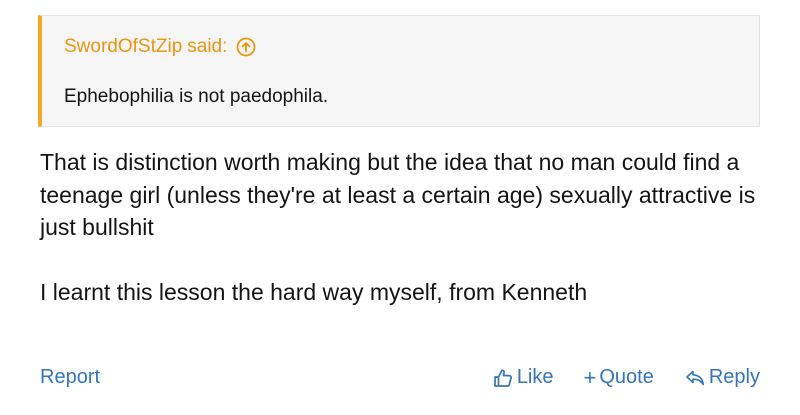 The width and height of the screenshot is (800, 415). I want to click on quote-label: Quote, so click(626, 377).